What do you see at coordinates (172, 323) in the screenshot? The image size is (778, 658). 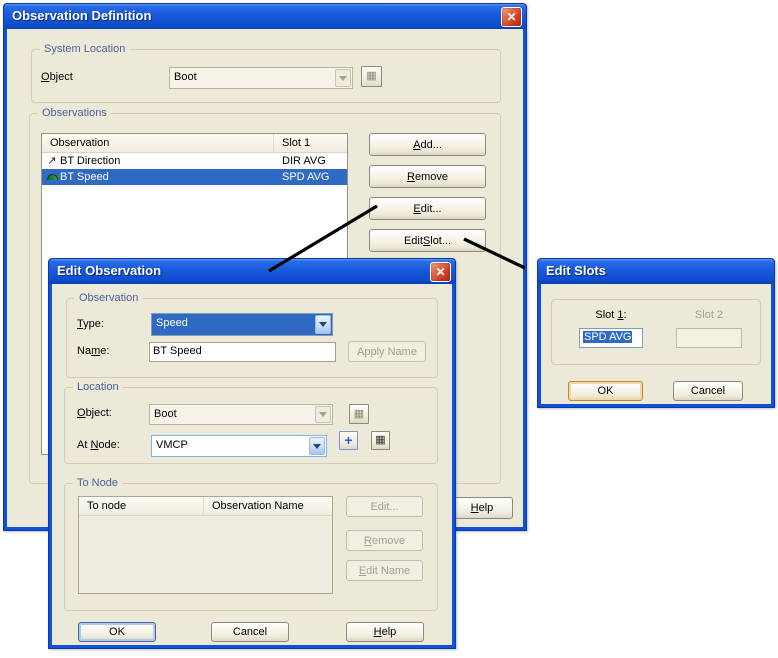 I see `type-dropdown-value: Speed` at bounding box center [172, 323].